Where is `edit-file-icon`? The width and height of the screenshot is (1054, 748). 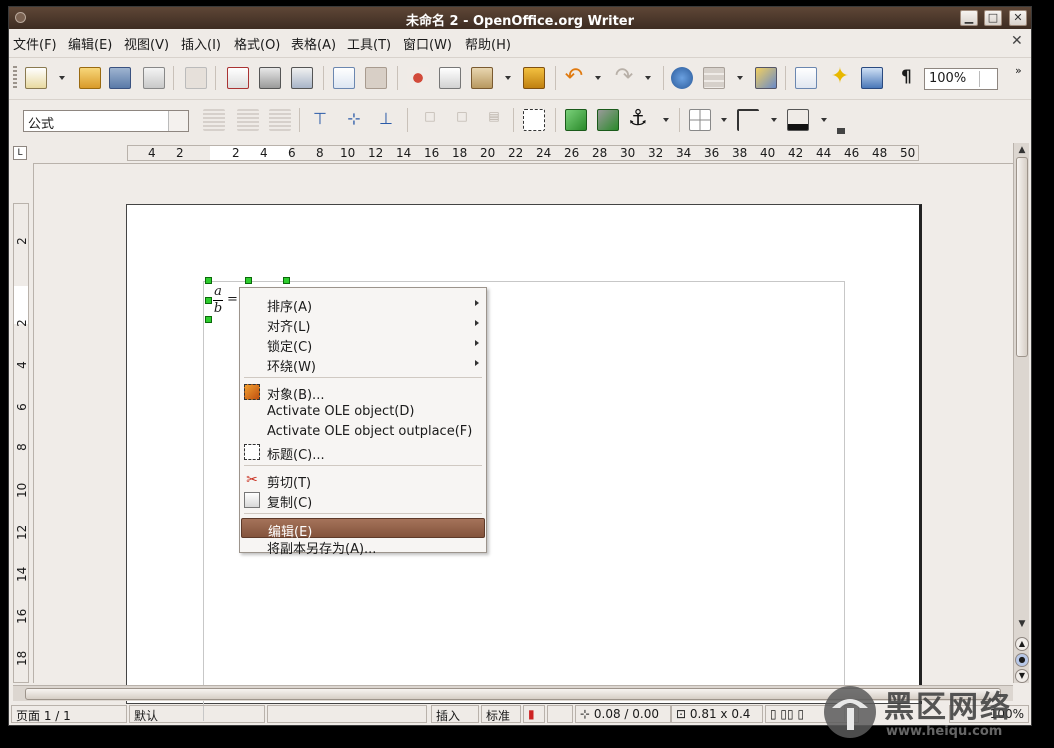
edit-file-icon is located at coordinates (196, 78).